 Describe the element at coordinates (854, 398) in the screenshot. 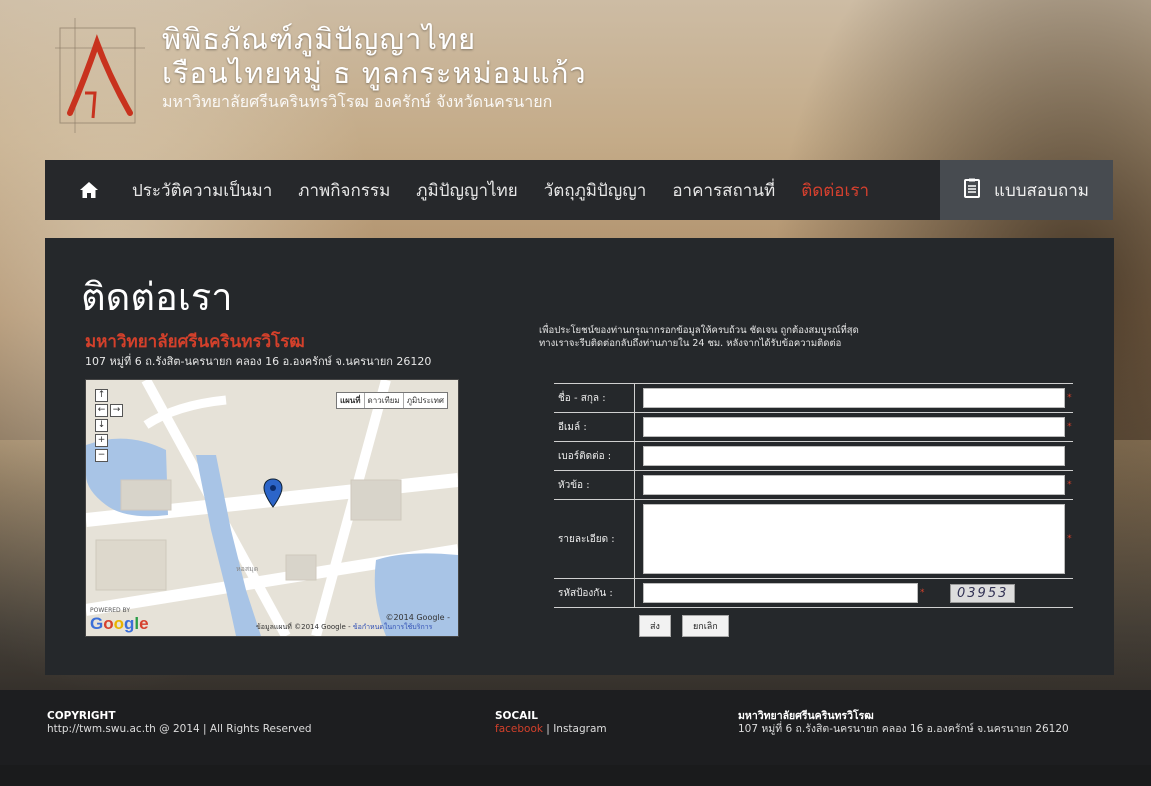

I see `name-field` at that location.